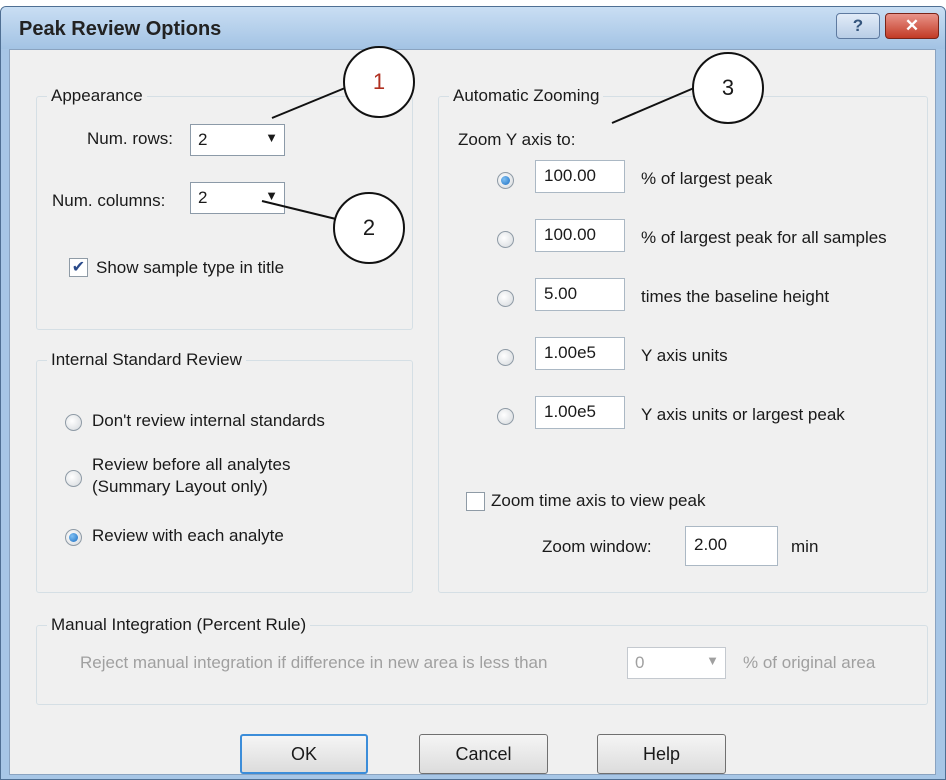 Image resolution: width=946 pixels, height=780 pixels. I want to click on appearance-group-label: Appearance, so click(97, 96).